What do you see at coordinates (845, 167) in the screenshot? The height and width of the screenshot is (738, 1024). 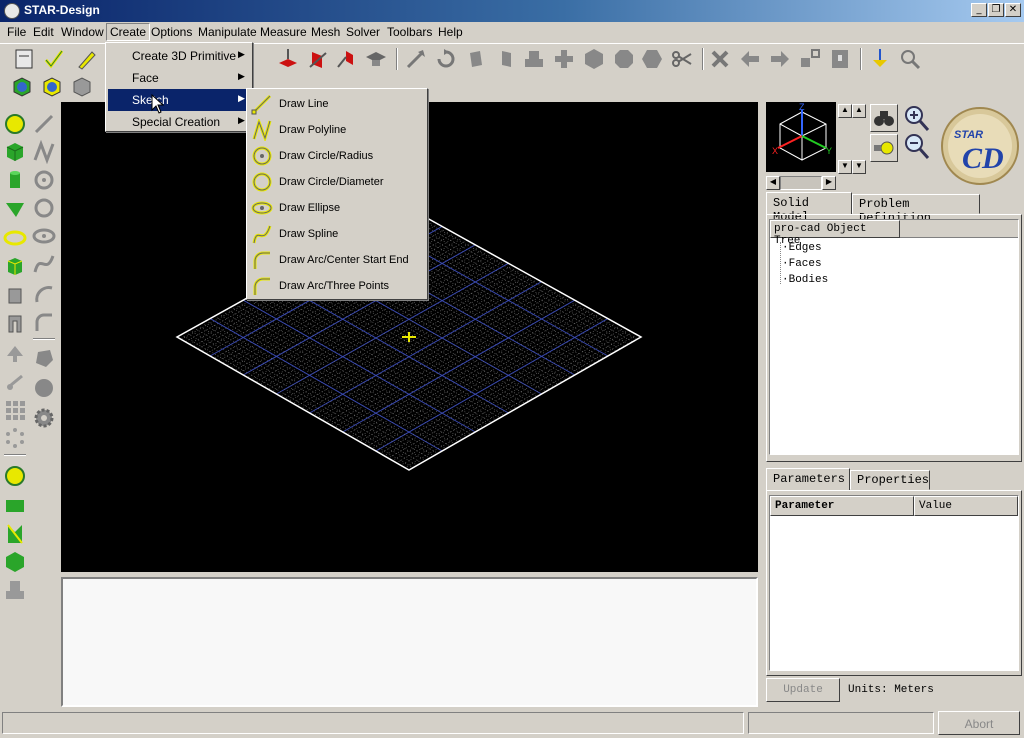 I see `rotate-down-arrow-icon: ▼` at bounding box center [845, 167].